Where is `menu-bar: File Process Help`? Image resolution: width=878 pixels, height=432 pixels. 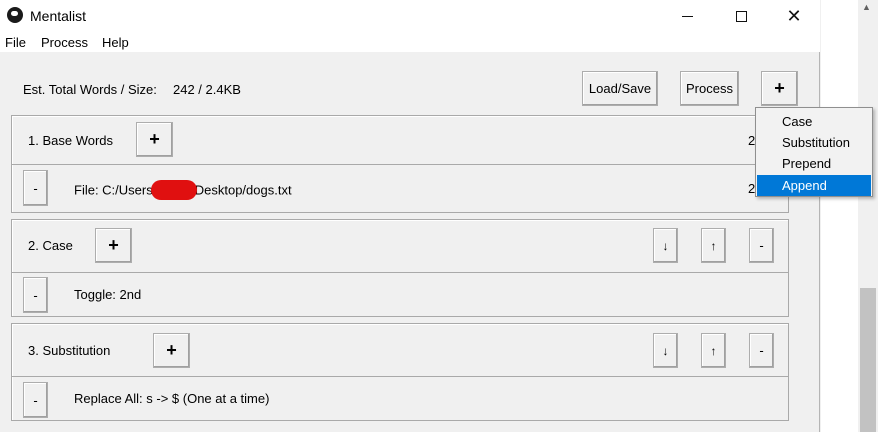
menu-bar: File Process Help is located at coordinates (410, 42).